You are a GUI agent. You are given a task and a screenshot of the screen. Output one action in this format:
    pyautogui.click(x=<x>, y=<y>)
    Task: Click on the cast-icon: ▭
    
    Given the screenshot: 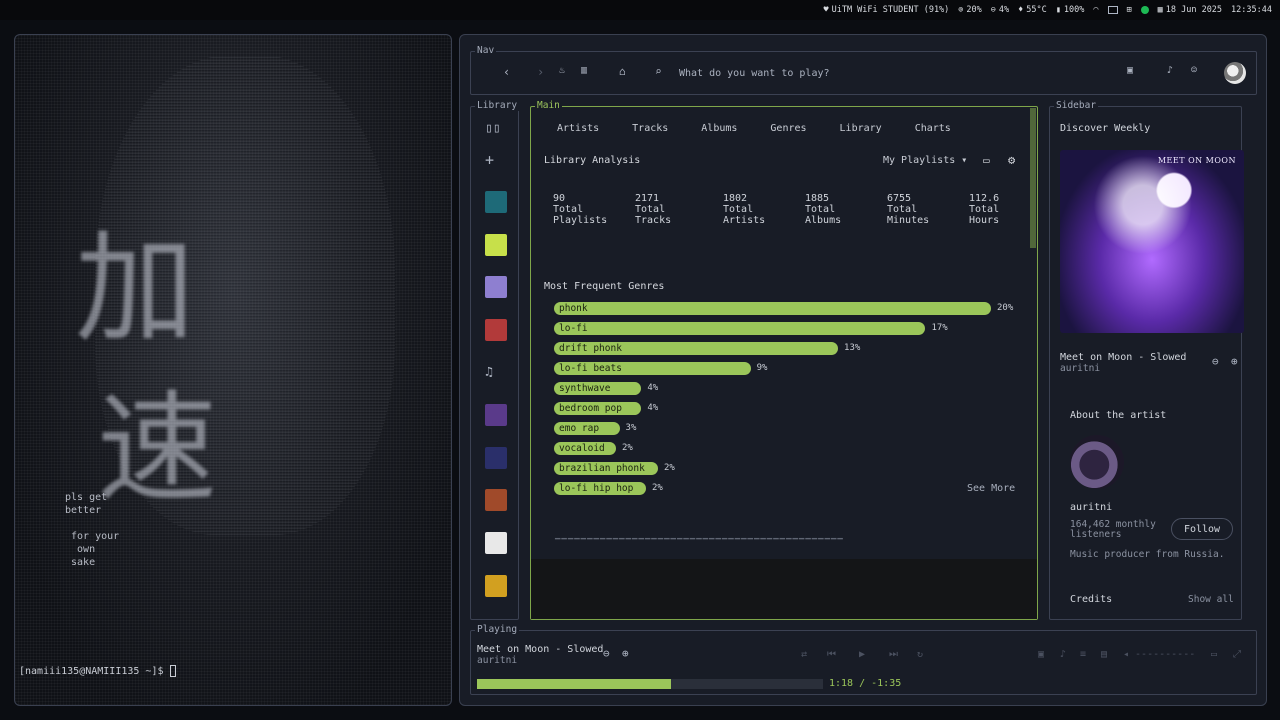 What is the action you would take?
    pyautogui.click(x=986, y=160)
    